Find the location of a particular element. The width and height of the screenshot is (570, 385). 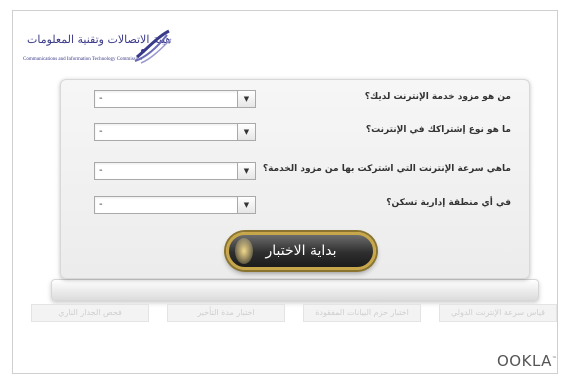

tab-firewall: فحص الجدار الناري is located at coordinates (90, 313).